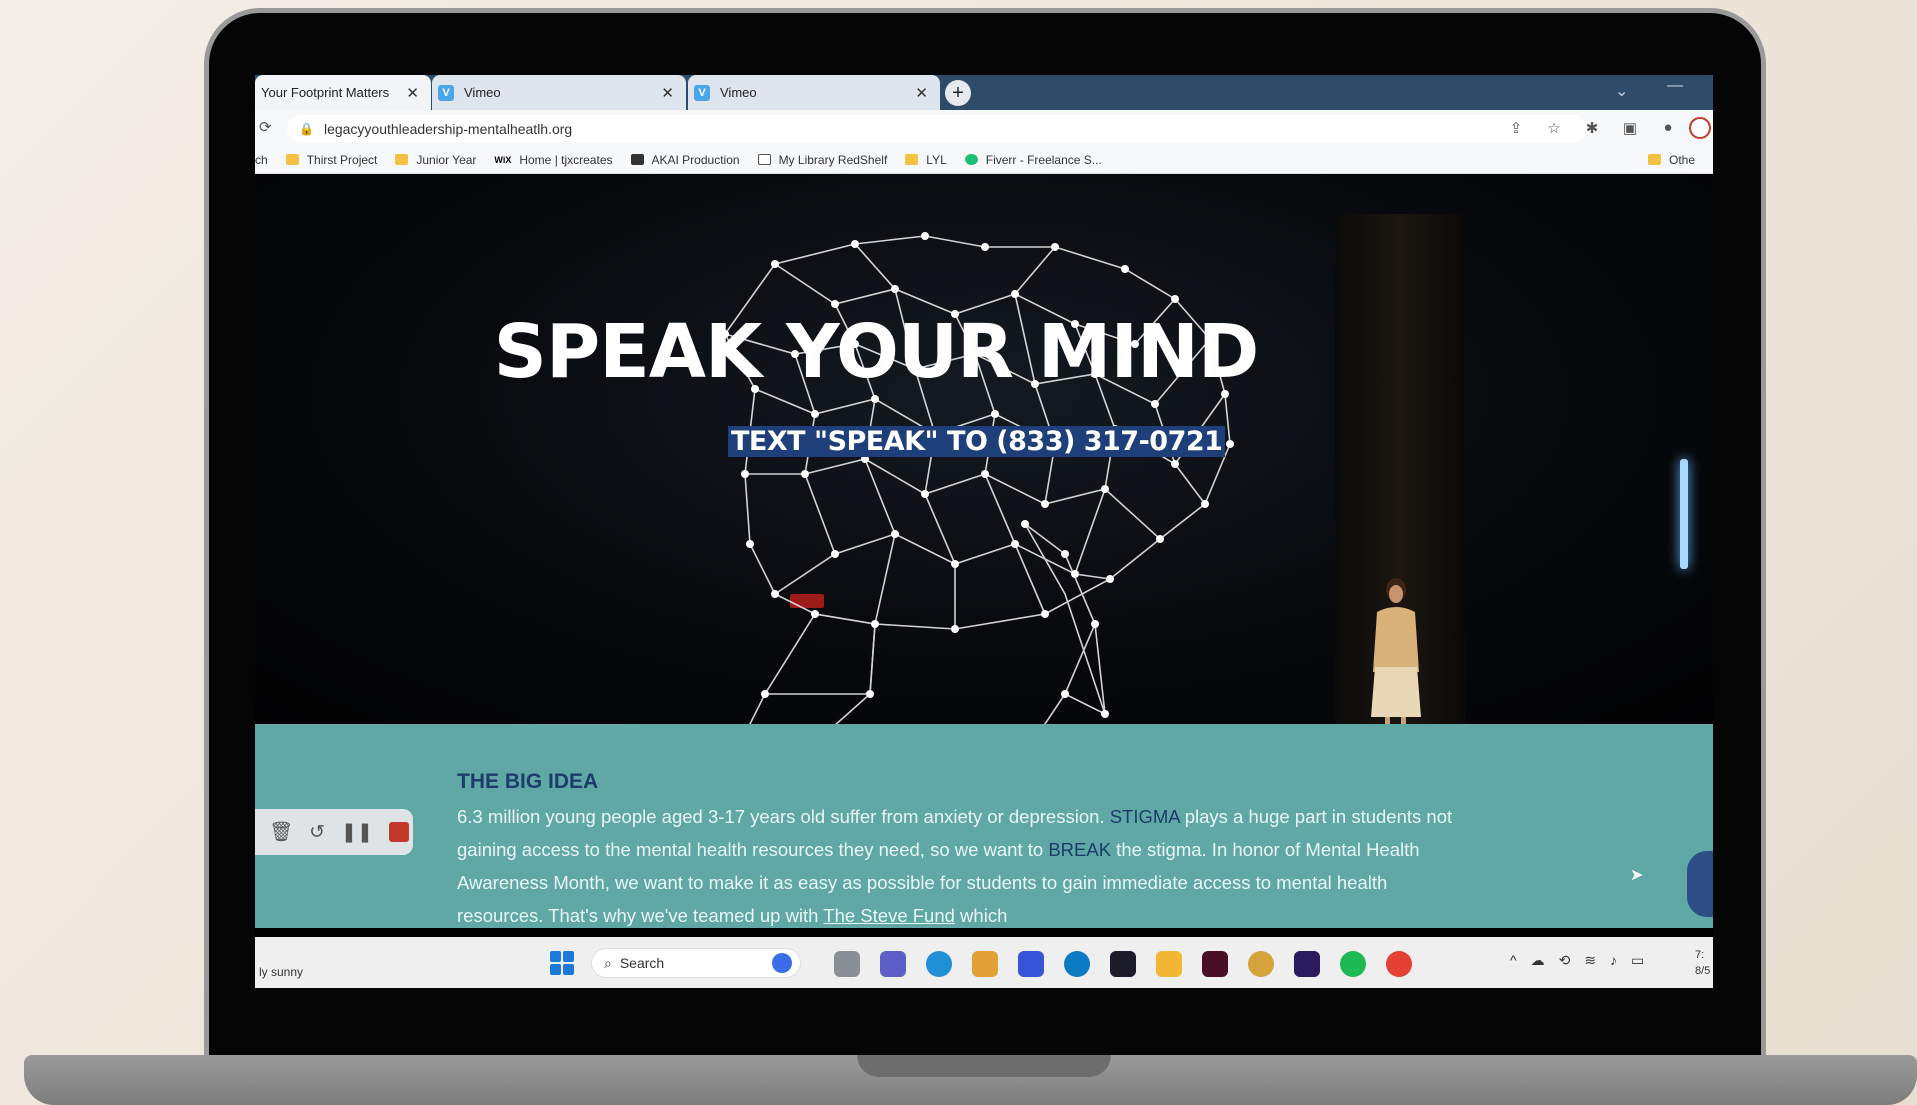 Image resolution: width=1917 pixels, height=1105 pixels. What do you see at coordinates (1613, 960) in the screenshot?
I see `volume-icon: ♪` at bounding box center [1613, 960].